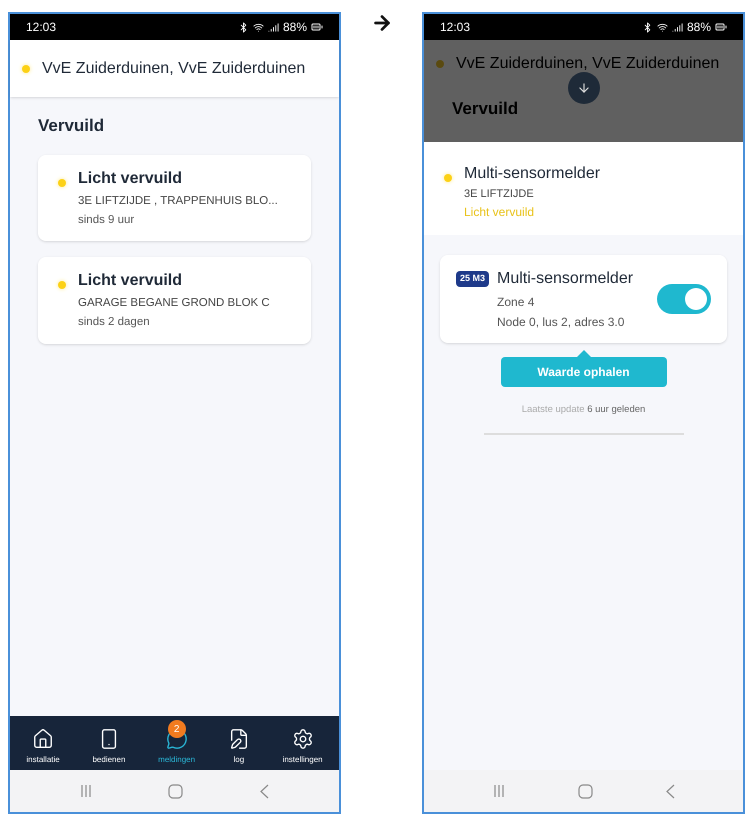 This screenshot has width=745, height=814. I want to click on sheet-location: 3E LIFTZIJDE, so click(499, 194).